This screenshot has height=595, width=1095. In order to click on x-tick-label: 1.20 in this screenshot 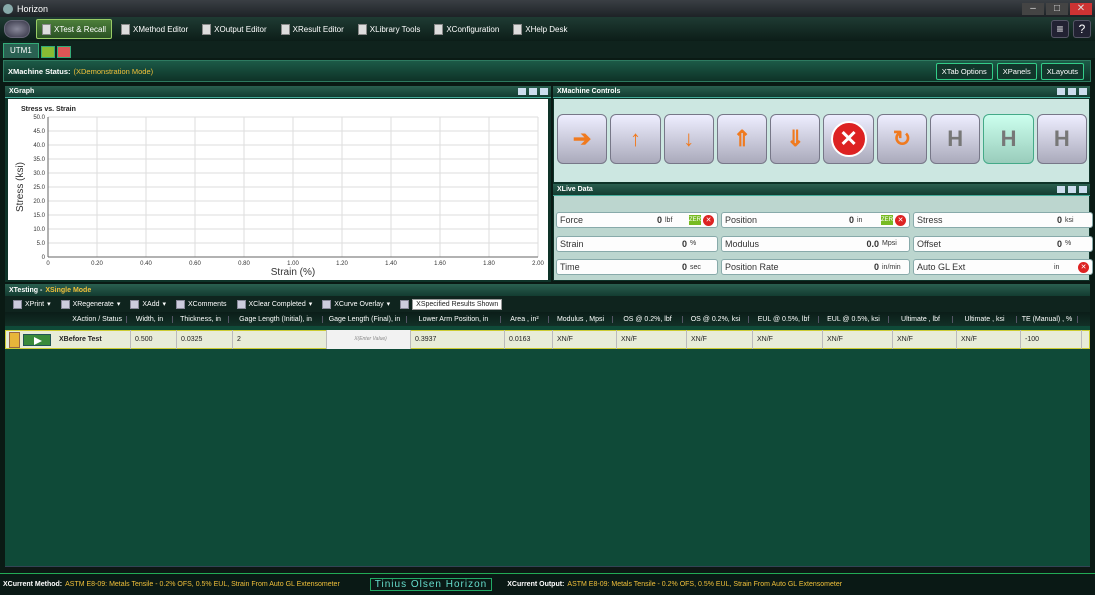, I will do `click(342, 264)`.